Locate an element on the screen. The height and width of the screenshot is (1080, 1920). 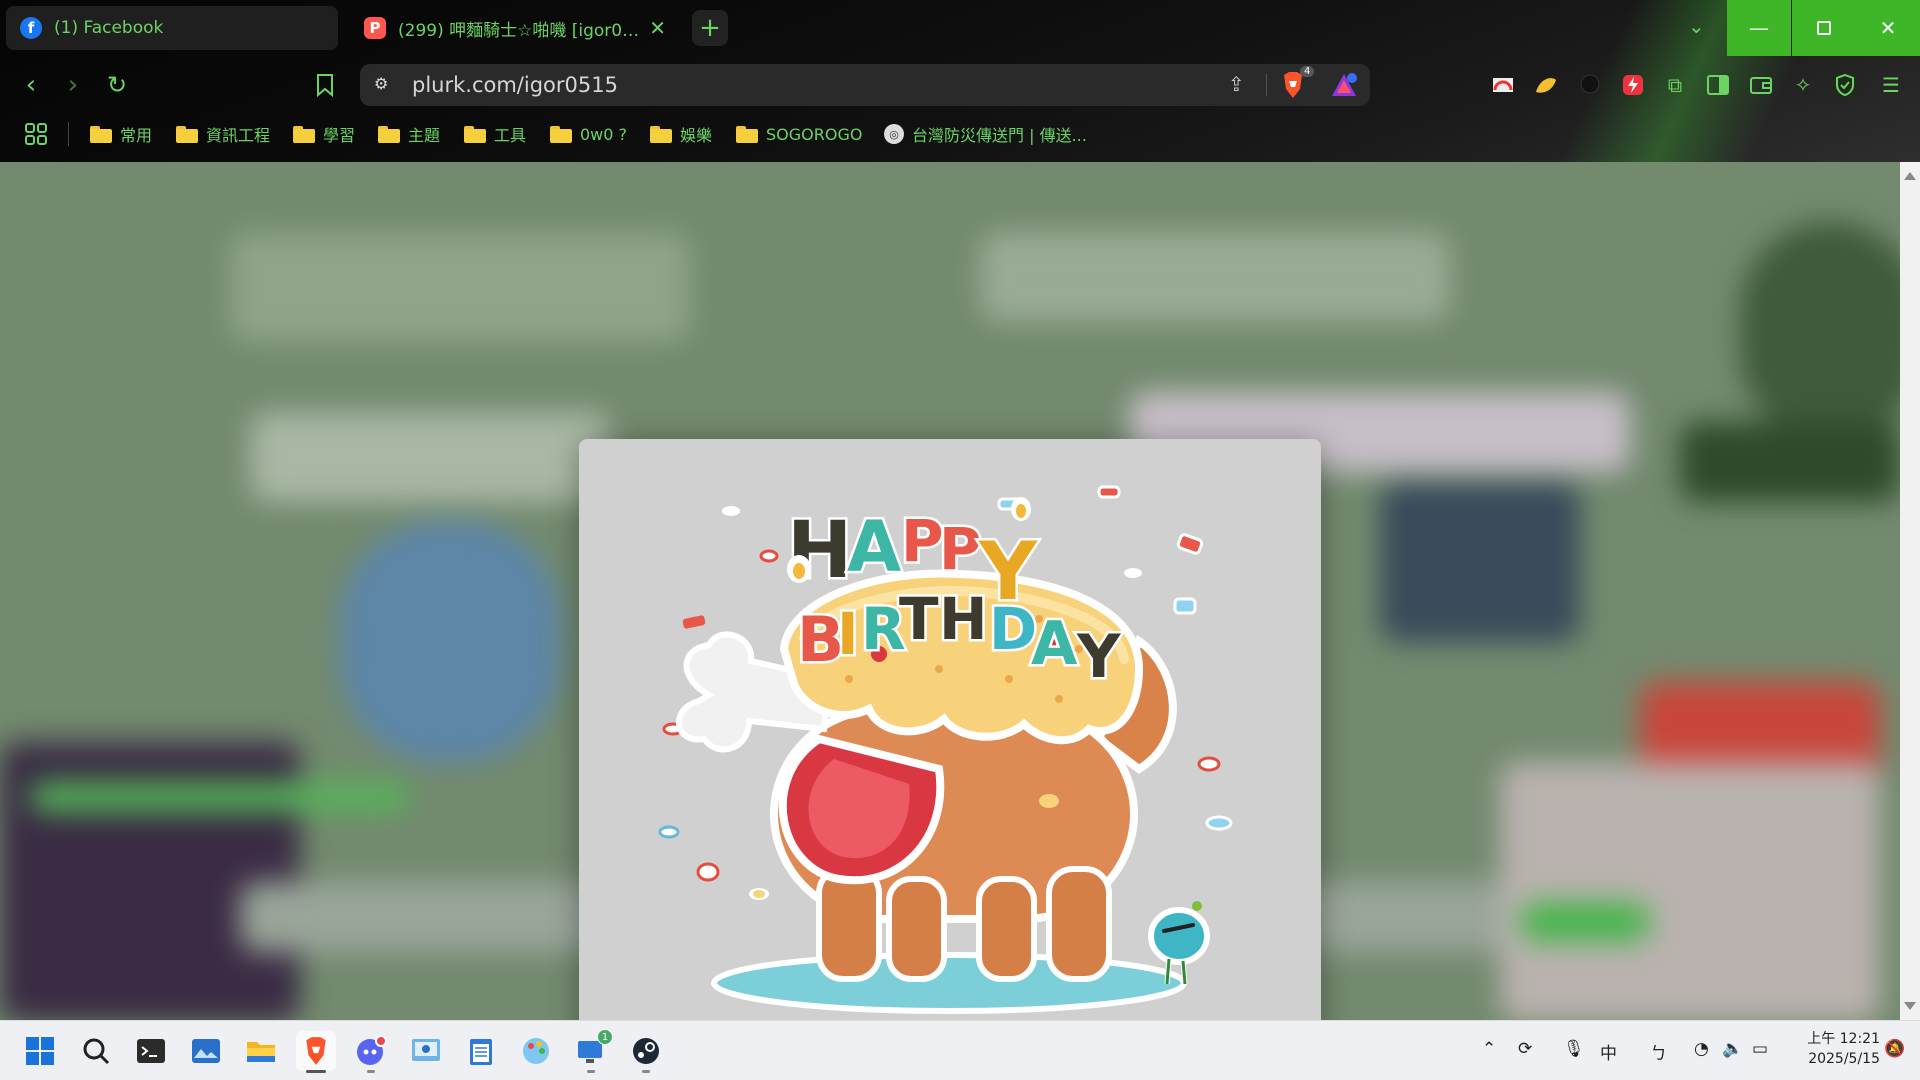
minimize-button: — is located at coordinates (1759, 28).